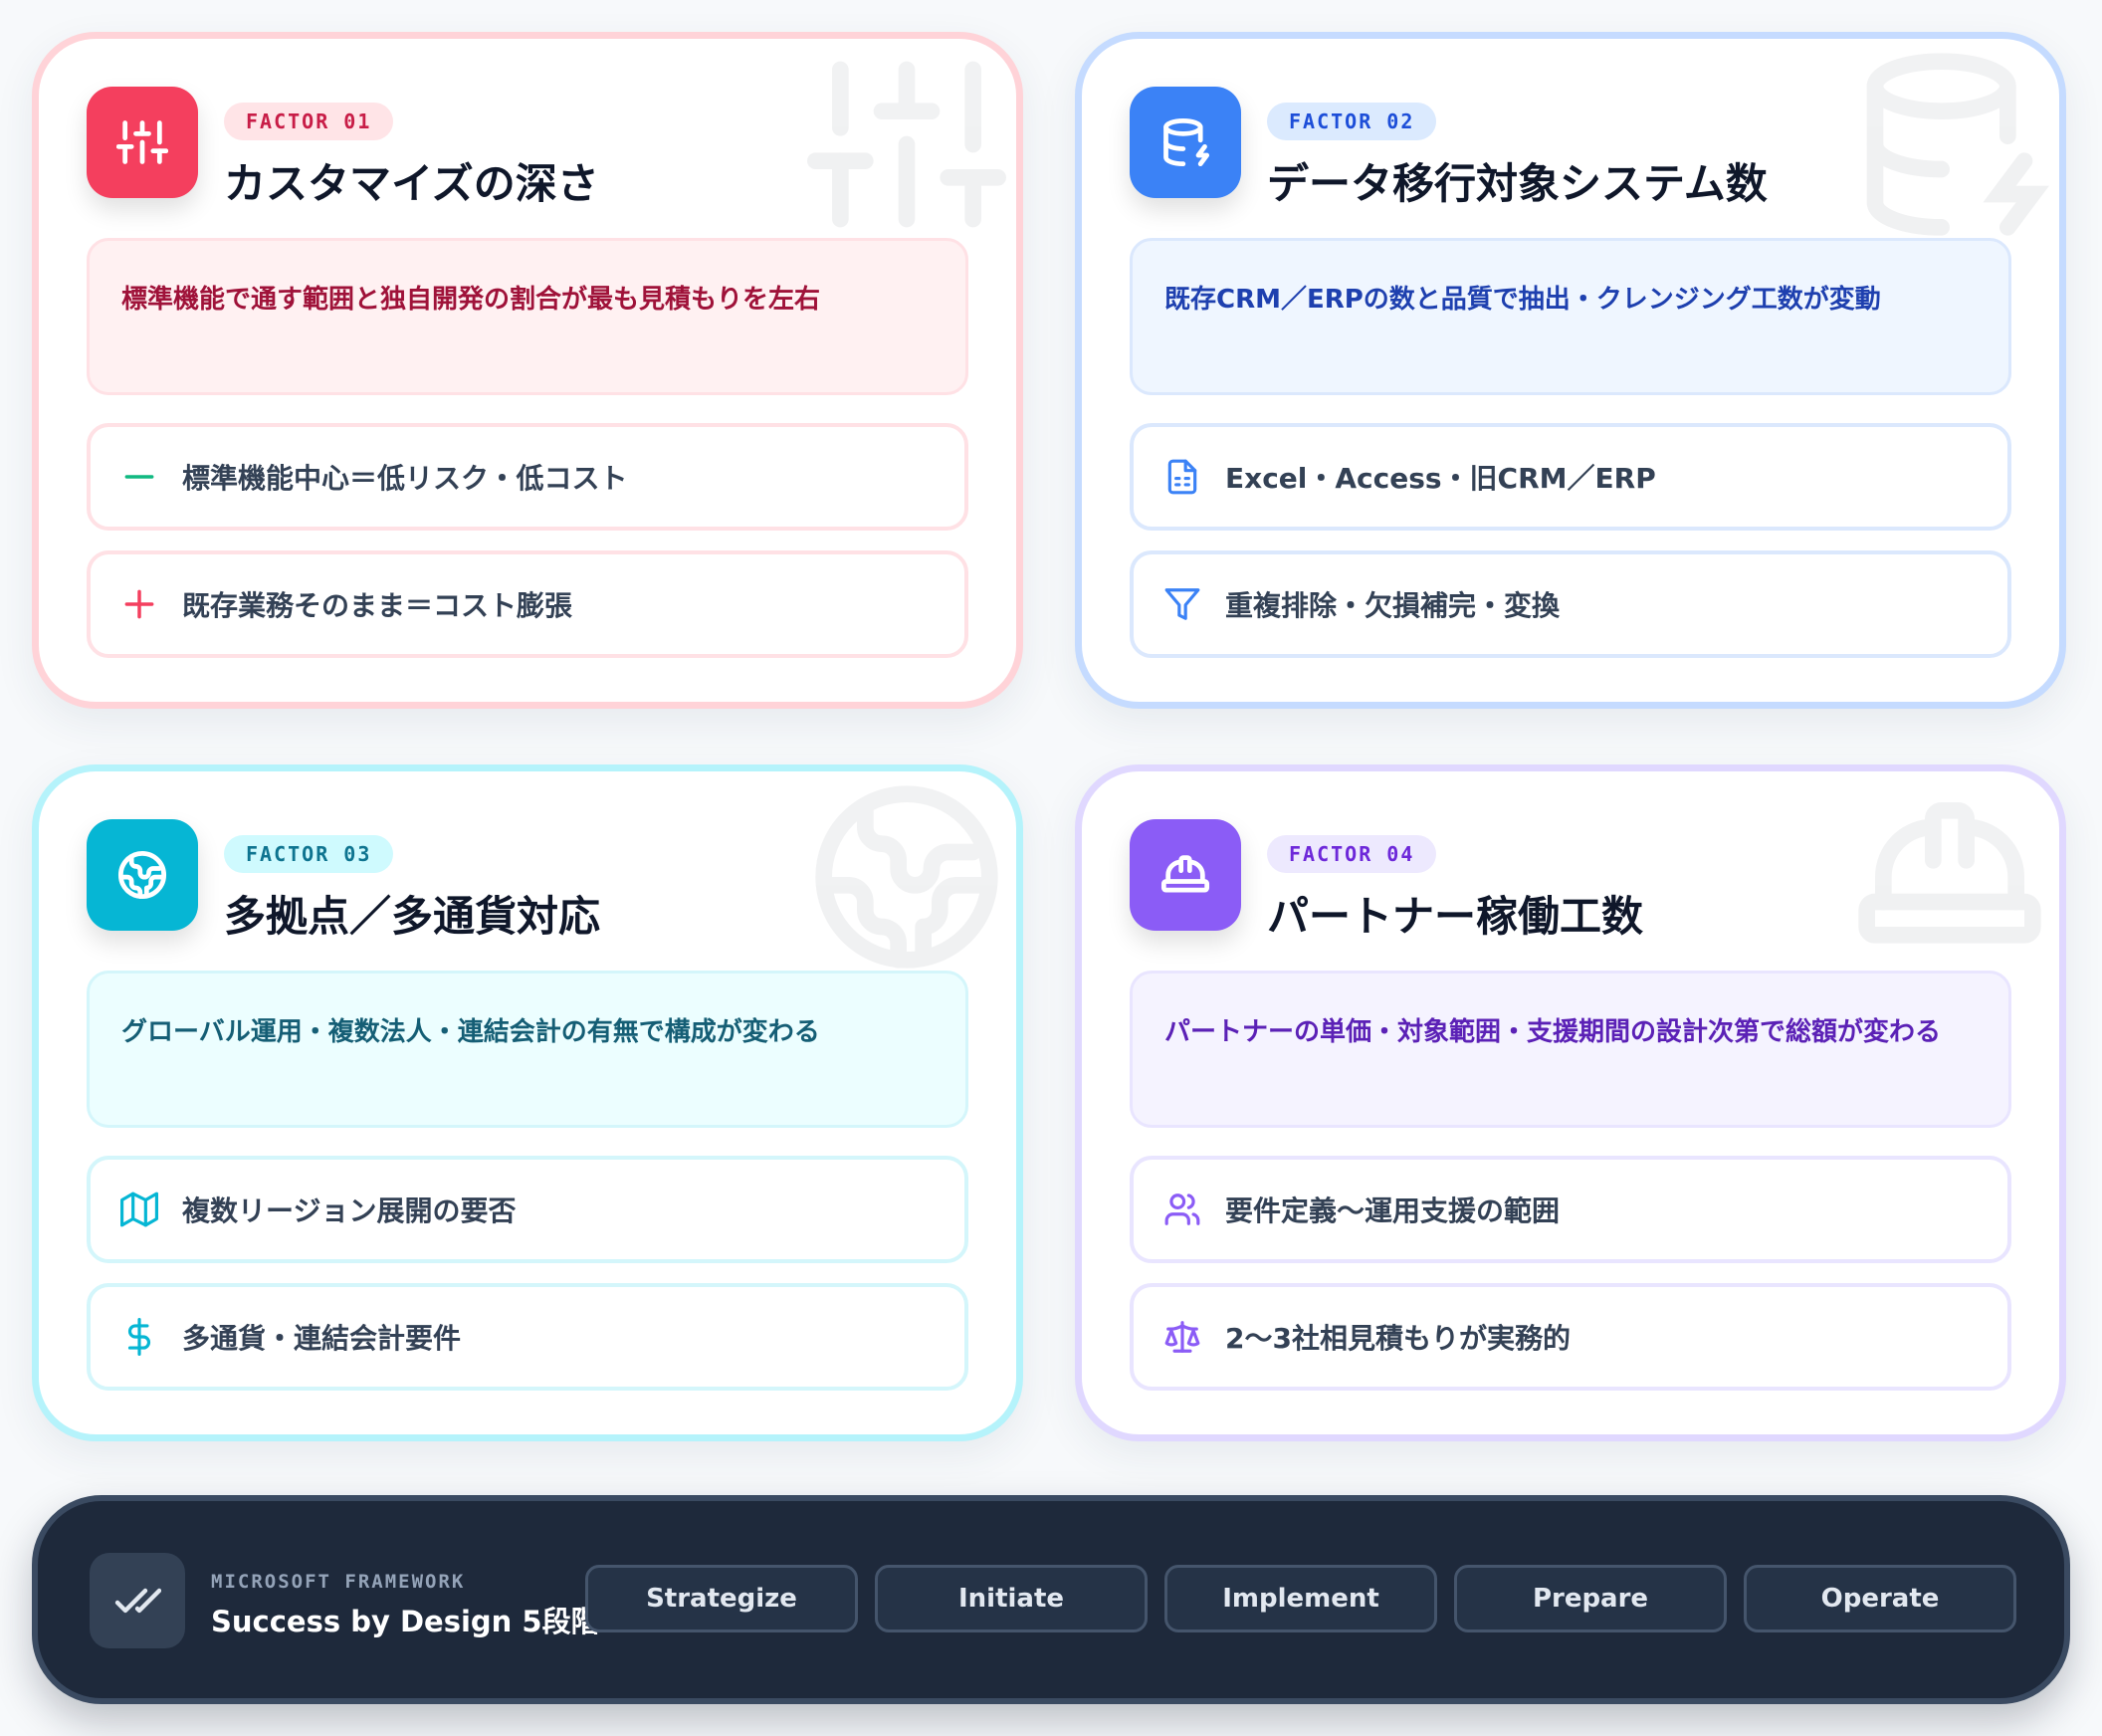 The height and width of the screenshot is (1736, 2102). What do you see at coordinates (1182, 1337) in the screenshot?
I see `scale-icon` at bounding box center [1182, 1337].